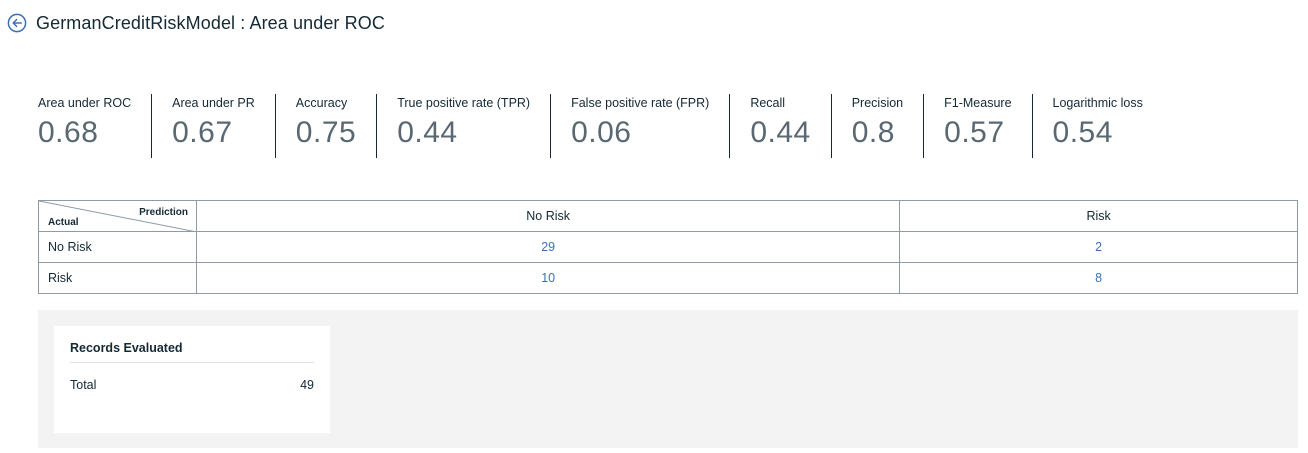 The height and width of the screenshot is (453, 1308). I want to click on row-header-risk: Risk, so click(117, 278).